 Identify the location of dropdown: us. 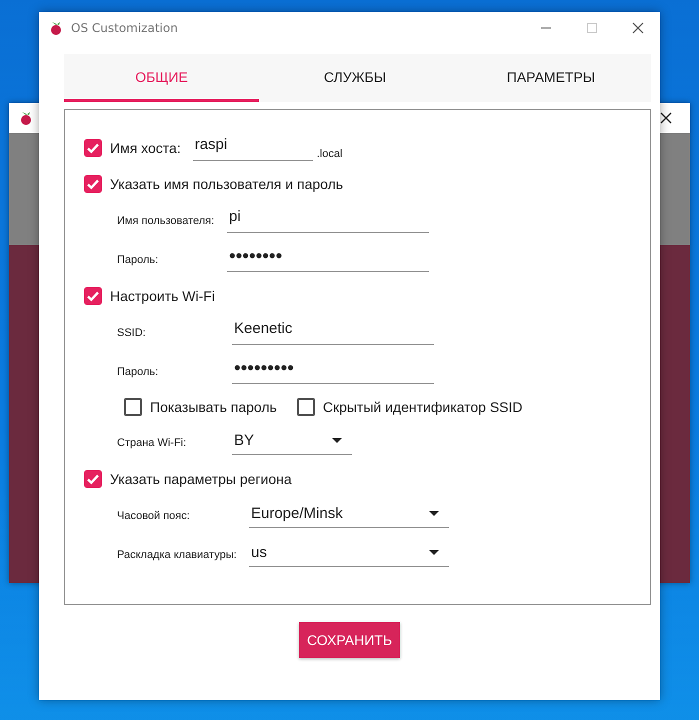
(349, 554).